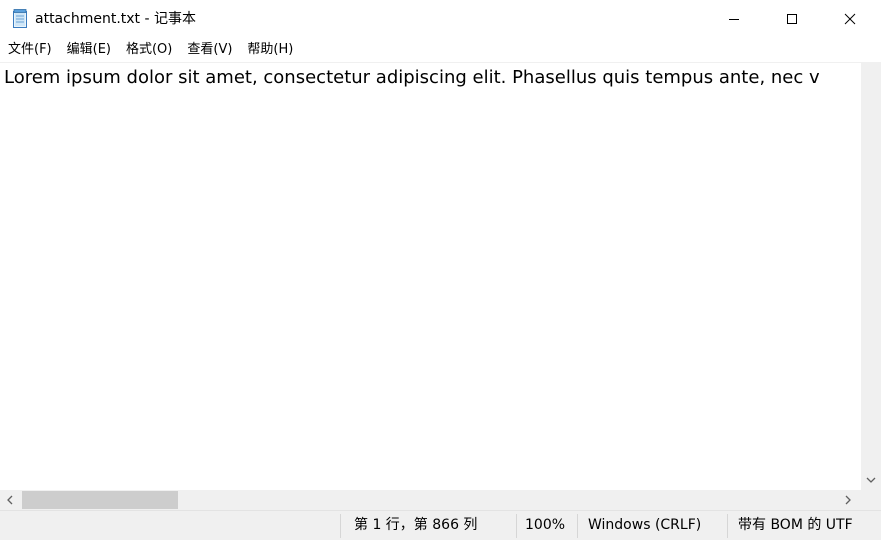  I want to click on title-bar: attachment.txt - 记事本, so click(440, 19).